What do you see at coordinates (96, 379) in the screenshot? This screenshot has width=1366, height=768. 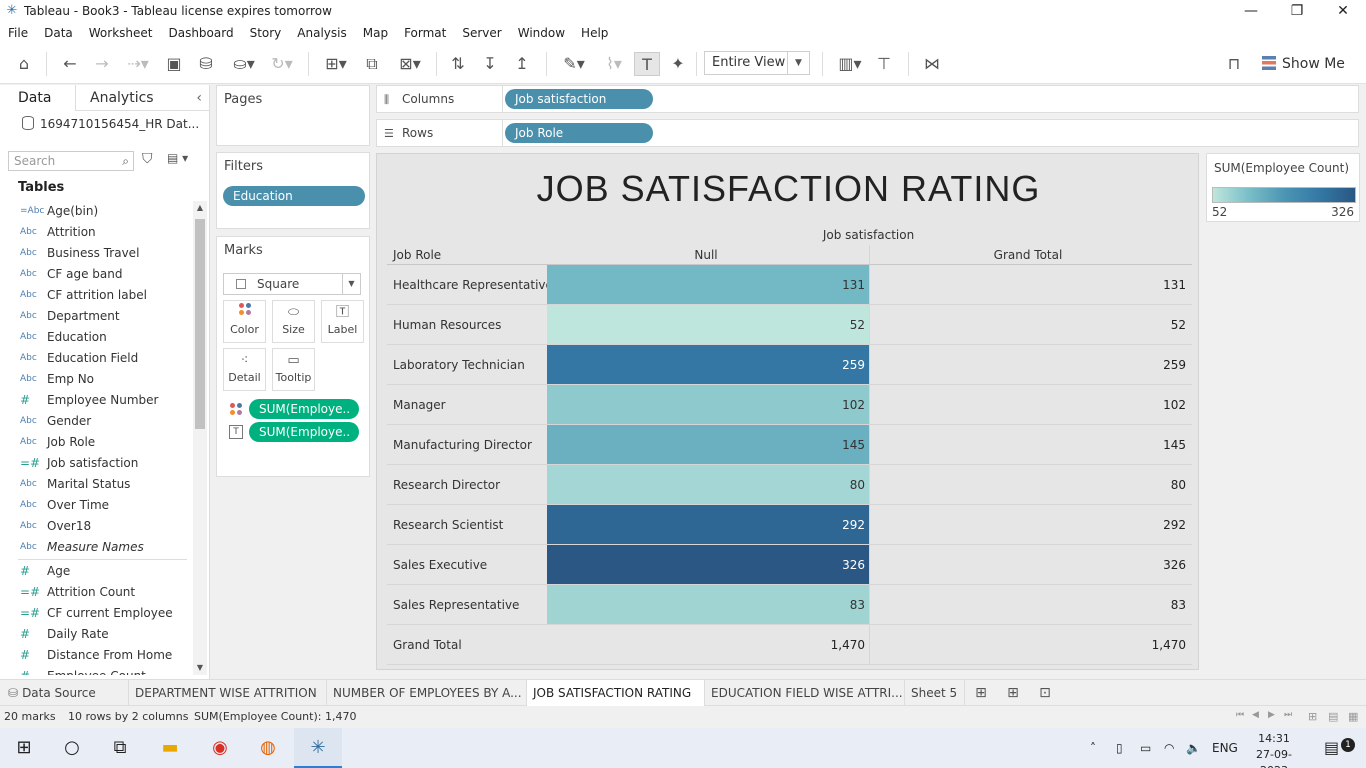 I see `field-emp-no: Abc Emp No` at bounding box center [96, 379].